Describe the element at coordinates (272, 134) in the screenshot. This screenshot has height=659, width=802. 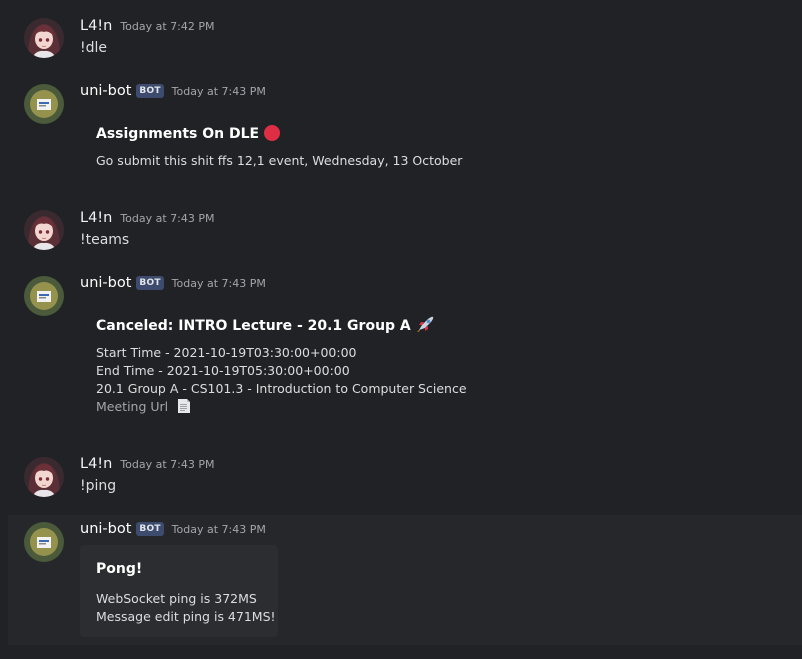
I see `red-circle-icon` at that location.